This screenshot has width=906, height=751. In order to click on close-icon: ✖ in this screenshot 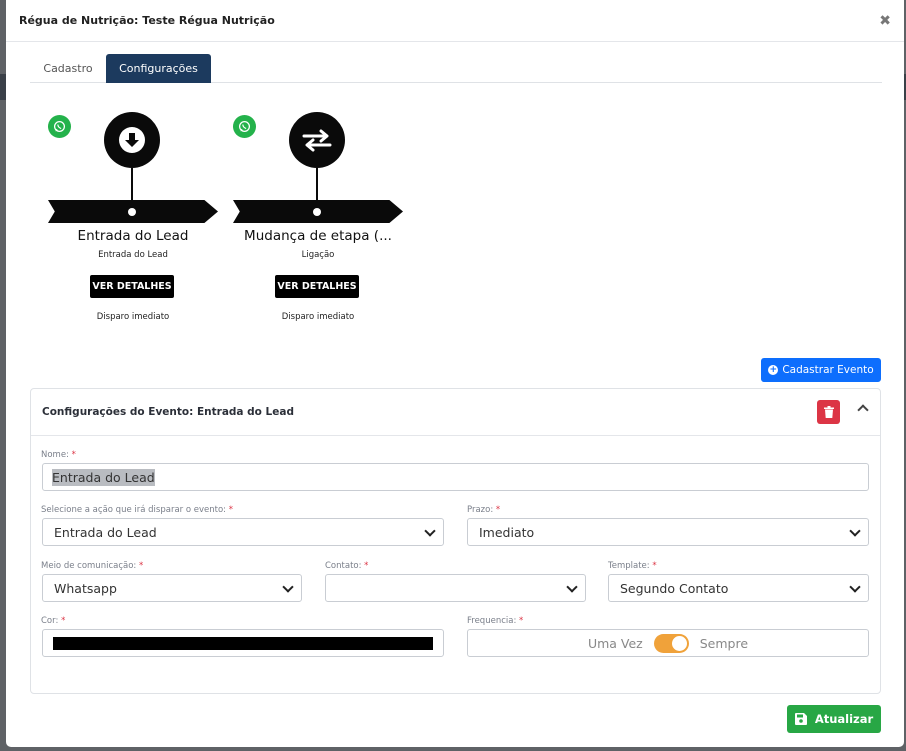, I will do `click(885, 21)`.